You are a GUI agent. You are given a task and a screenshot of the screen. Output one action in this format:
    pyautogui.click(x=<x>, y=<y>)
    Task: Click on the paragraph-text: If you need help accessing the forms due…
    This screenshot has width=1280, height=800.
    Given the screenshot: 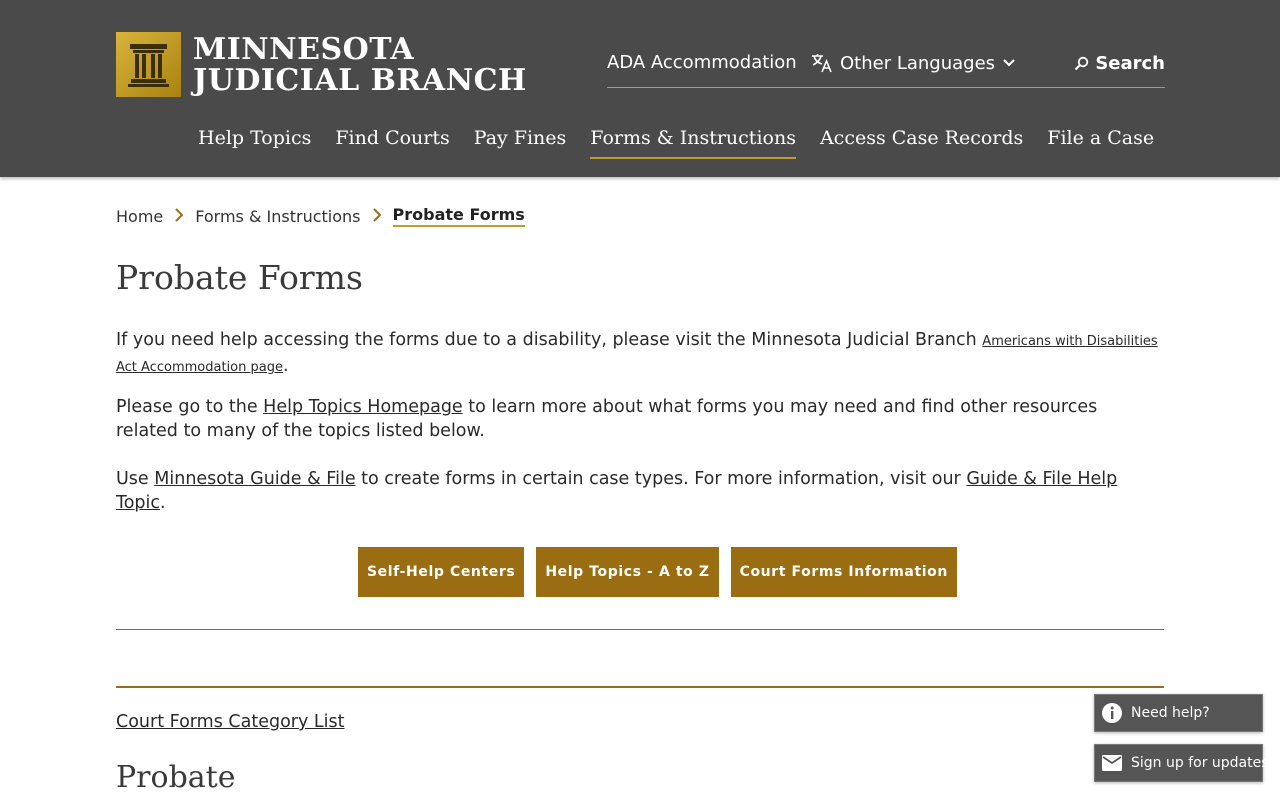 What is the action you would take?
    pyautogui.click(x=549, y=340)
    